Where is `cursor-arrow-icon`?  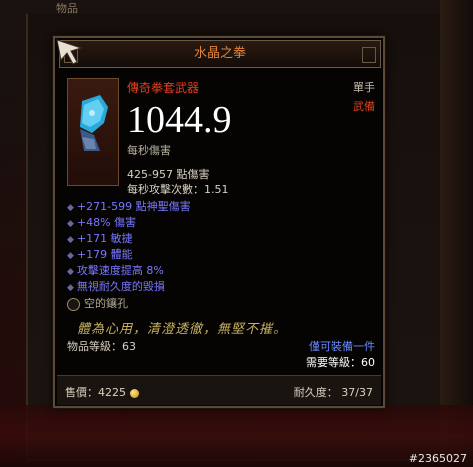
cursor-arrow-icon is located at coordinates (69, 52).